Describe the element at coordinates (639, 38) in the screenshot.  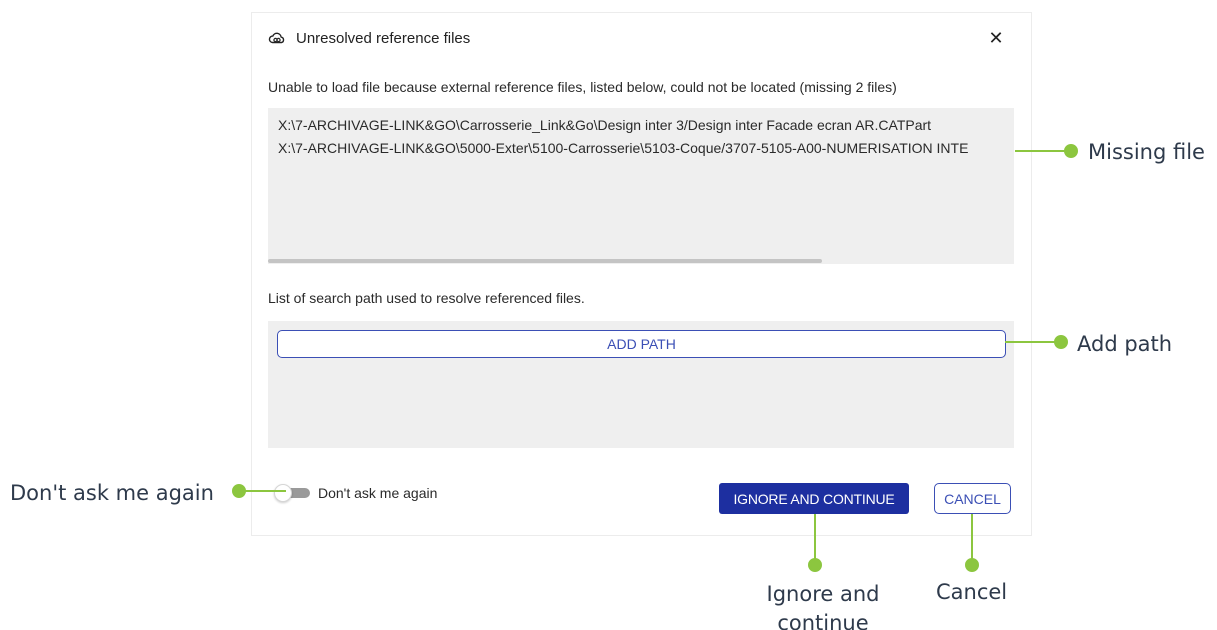
I see `dialog-header: Unresolved reference files ✕` at that location.